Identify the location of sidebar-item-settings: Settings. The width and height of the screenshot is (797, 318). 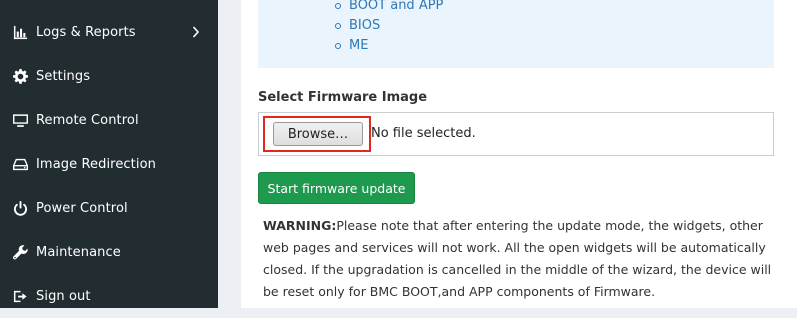
(109, 76).